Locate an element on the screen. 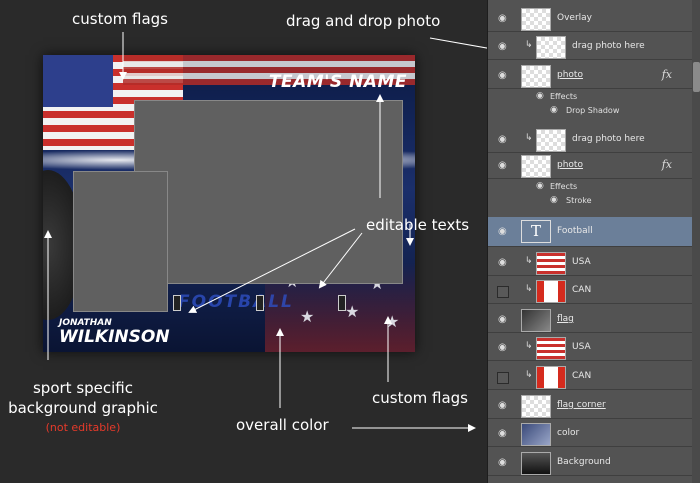 This screenshot has width=700, height=483. annotation-custom-flags-top: custom flags is located at coordinates (120, 19).